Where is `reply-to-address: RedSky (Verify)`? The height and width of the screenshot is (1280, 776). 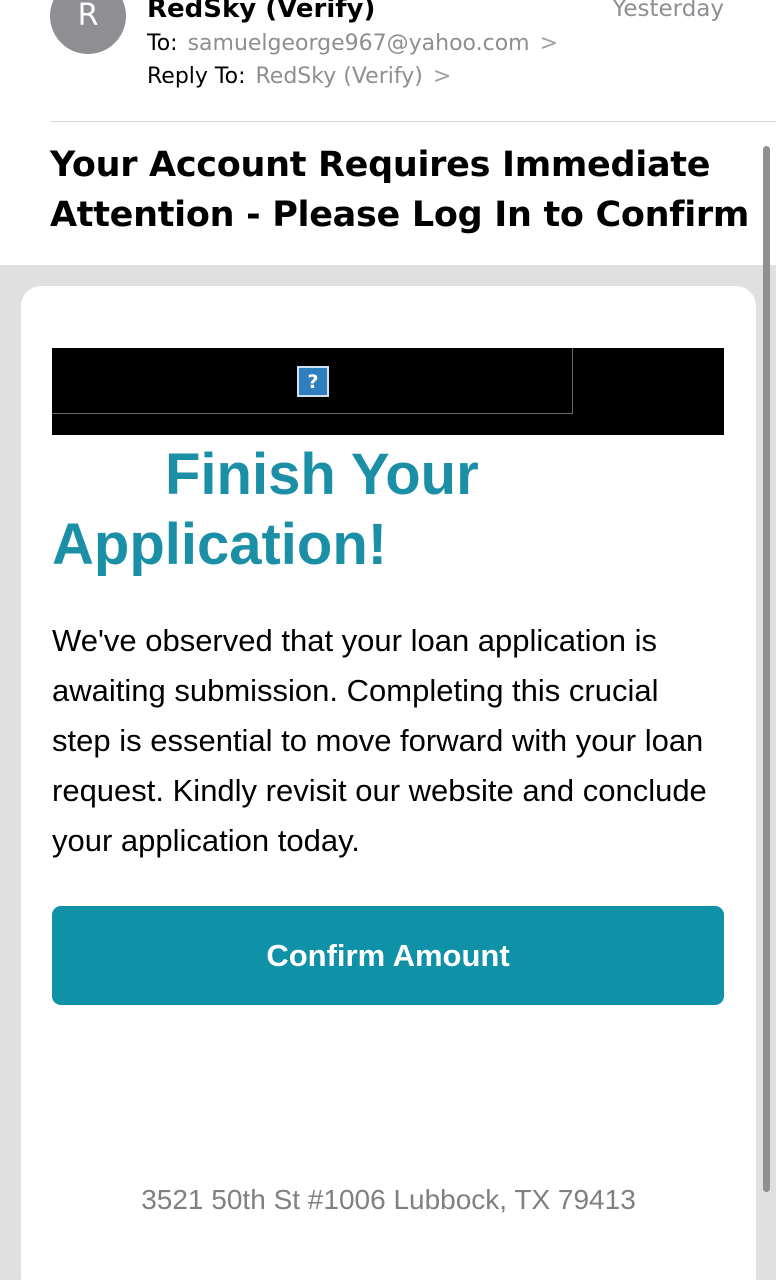
reply-to-address: RedSky (Verify) is located at coordinates (339, 76).